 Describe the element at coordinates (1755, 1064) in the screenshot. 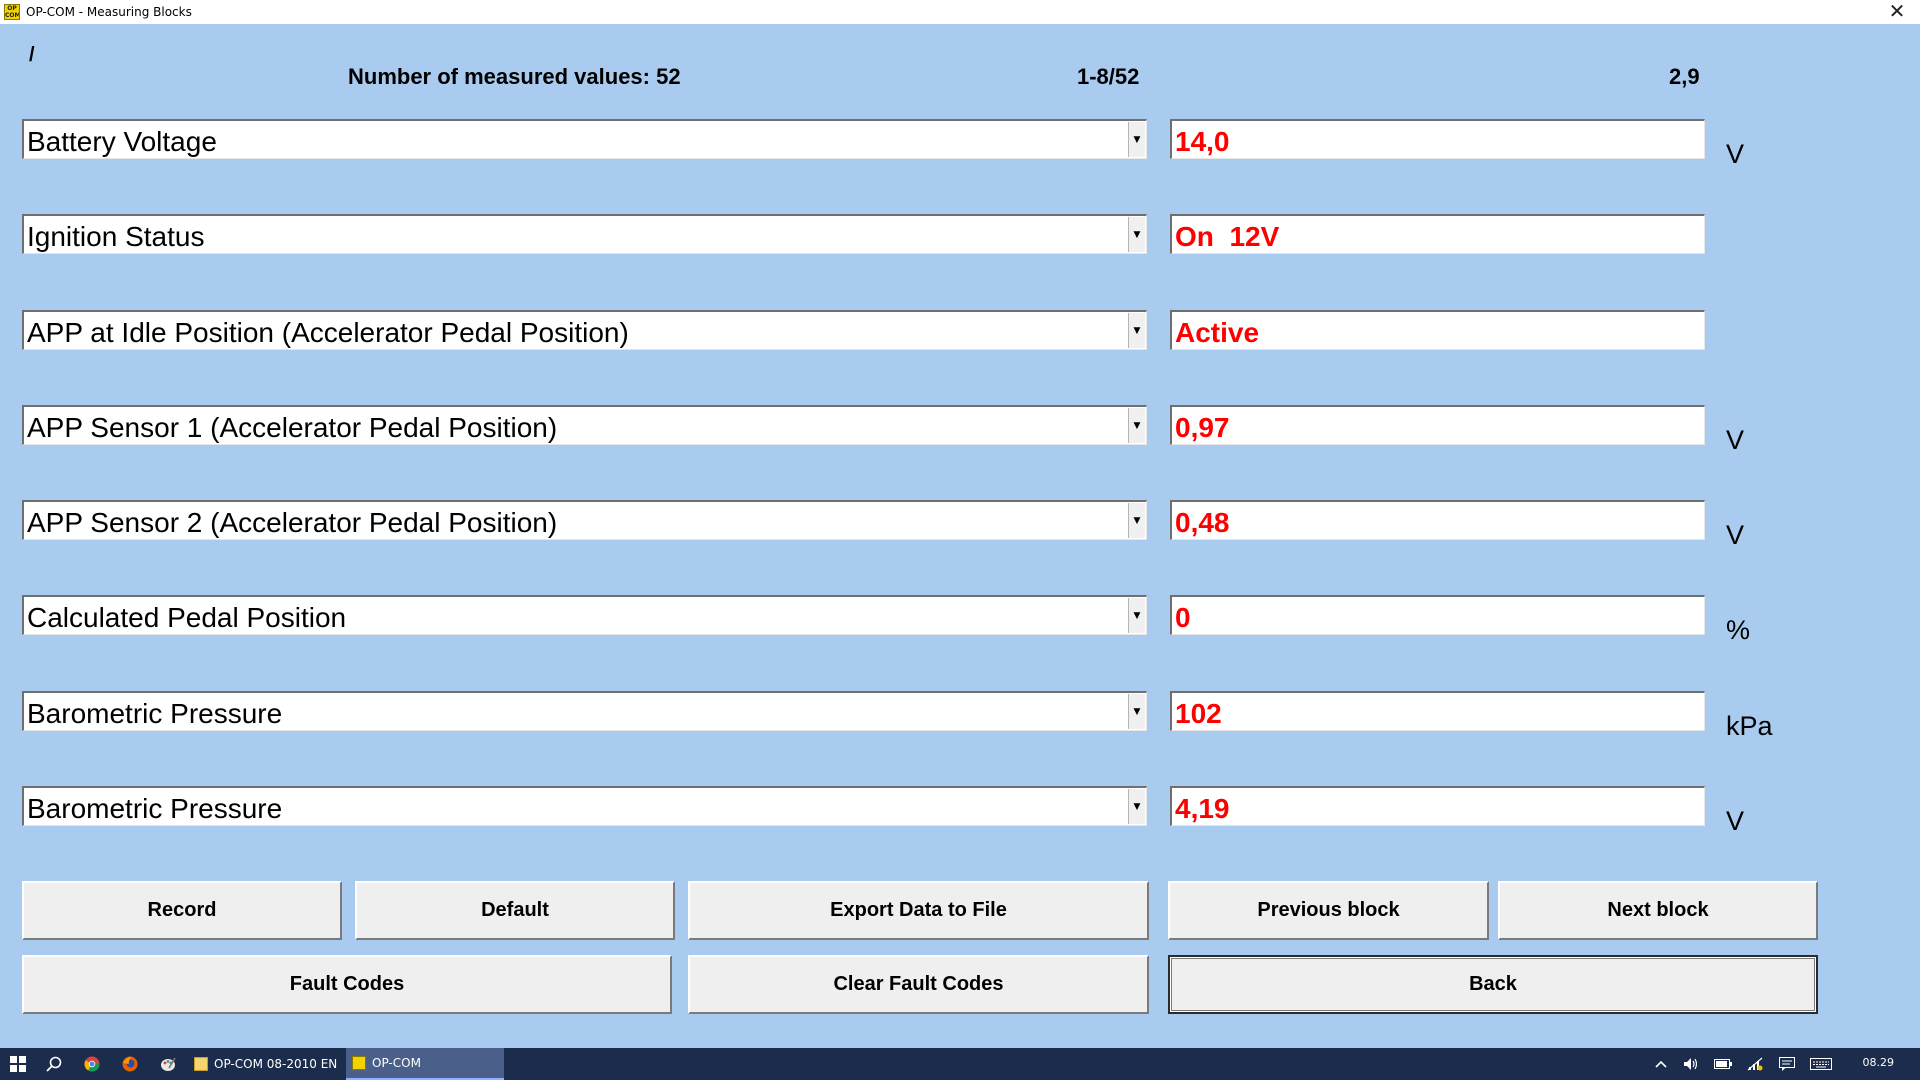

I see `network-icon` at that location.